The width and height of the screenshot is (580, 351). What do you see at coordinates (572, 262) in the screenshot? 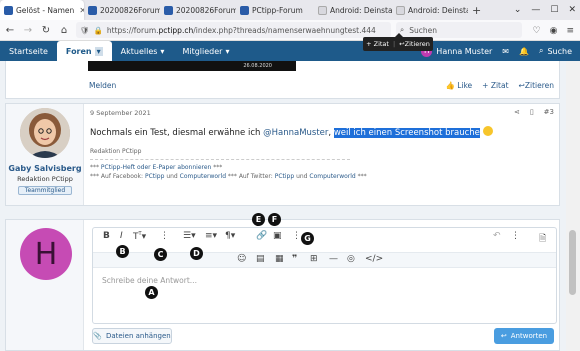
I see `scrollbar-thumb` at bounding box center [572, 262].